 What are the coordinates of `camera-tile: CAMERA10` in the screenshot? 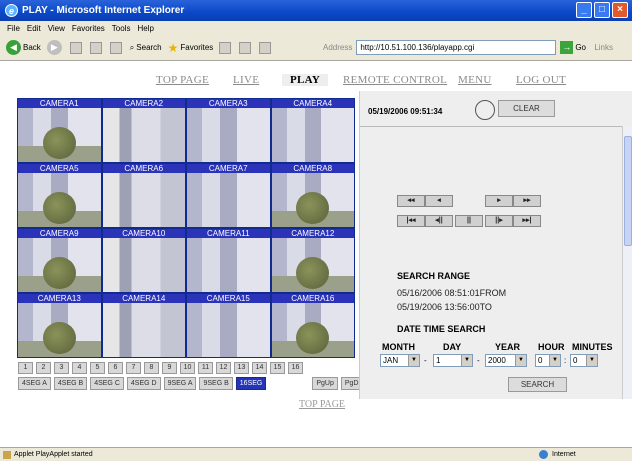 It's located at (143, 260).